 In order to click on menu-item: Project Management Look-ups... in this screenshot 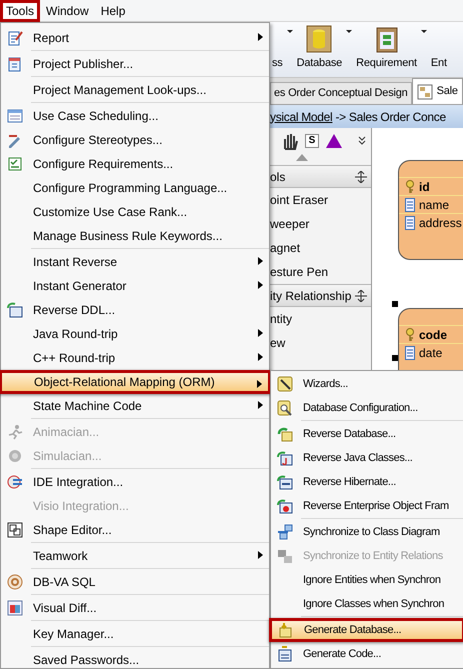, I will do `click(135, 90)`.